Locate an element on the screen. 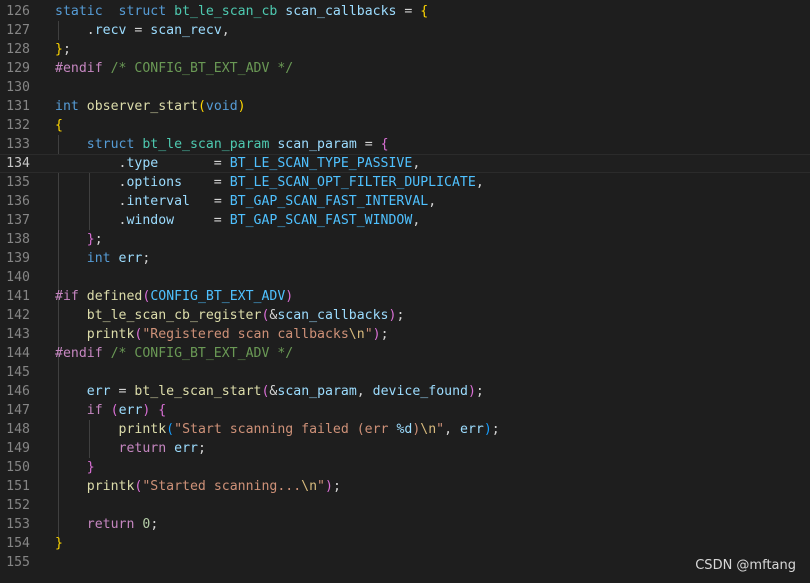 This screenshot has height=583, width=810. code-line: 138 }; is located at coordinates (405, 239).